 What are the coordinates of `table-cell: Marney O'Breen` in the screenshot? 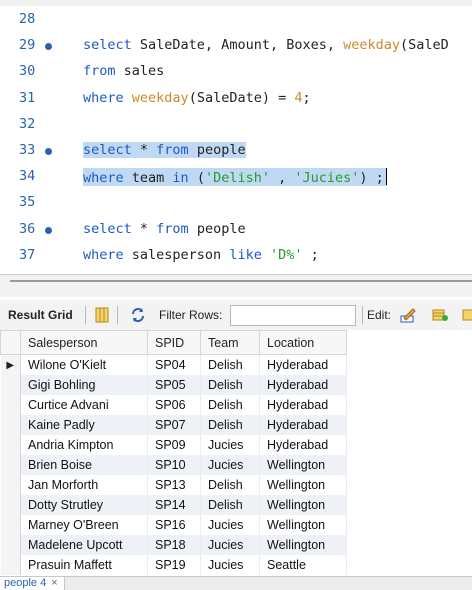 It's located at (84, 525).